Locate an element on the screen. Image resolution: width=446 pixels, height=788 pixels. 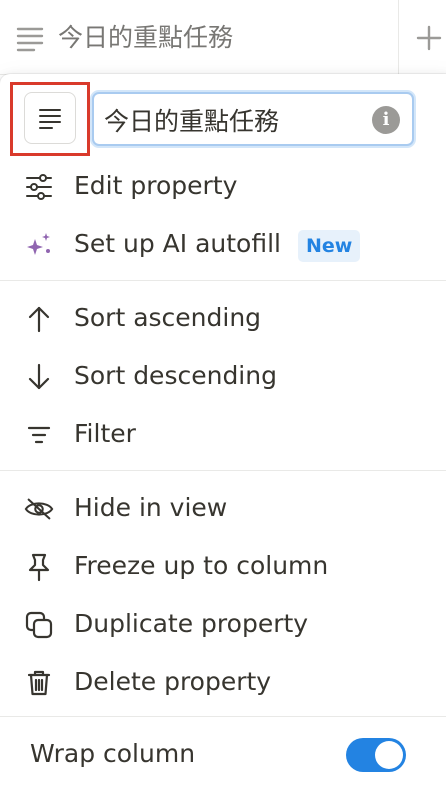
edit-property-item: Edit property is located at coordinates (223, 186).